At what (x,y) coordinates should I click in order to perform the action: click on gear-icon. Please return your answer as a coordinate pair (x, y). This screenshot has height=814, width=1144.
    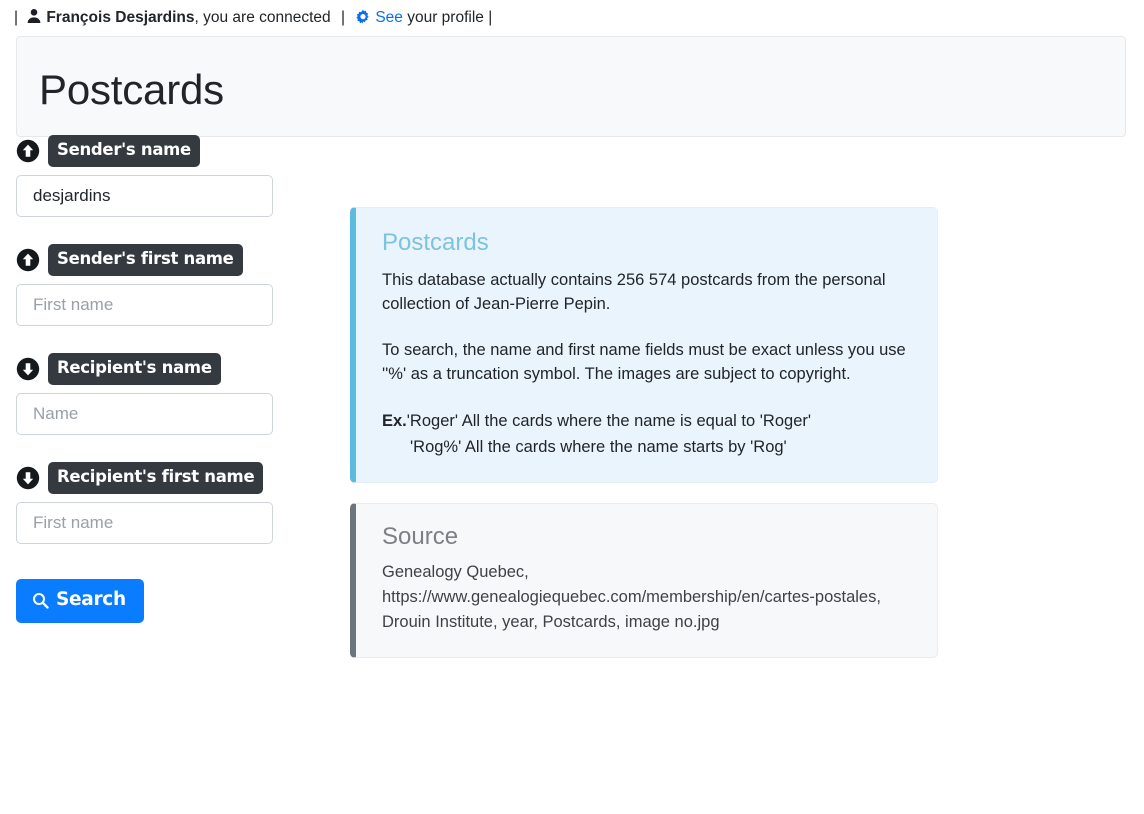
    Looking at the image, I should click on (363, 20).